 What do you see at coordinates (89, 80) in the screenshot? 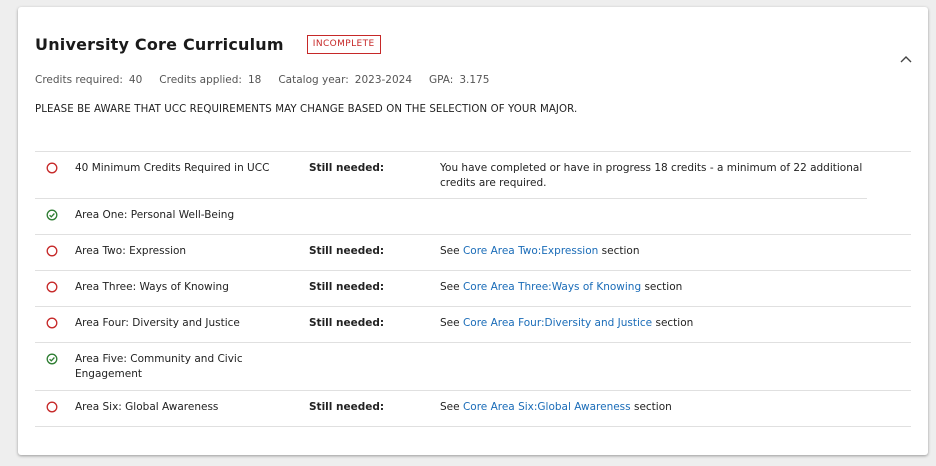
I see `credits-required: Credits required: 40` at bounding box center [89, 80].